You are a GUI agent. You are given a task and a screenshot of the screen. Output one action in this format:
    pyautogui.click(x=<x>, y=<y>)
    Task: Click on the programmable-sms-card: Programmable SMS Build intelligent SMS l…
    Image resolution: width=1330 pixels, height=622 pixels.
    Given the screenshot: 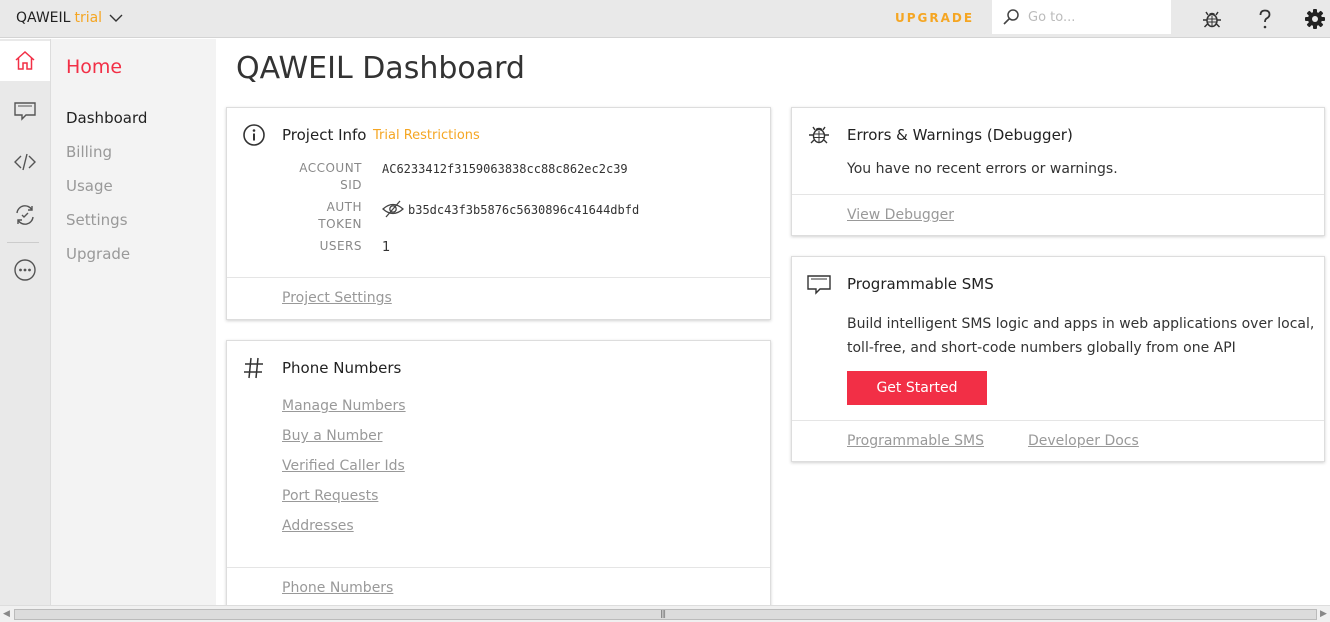 What is the action you would take?
    pyautogui.click(x=1058, y=359)
    